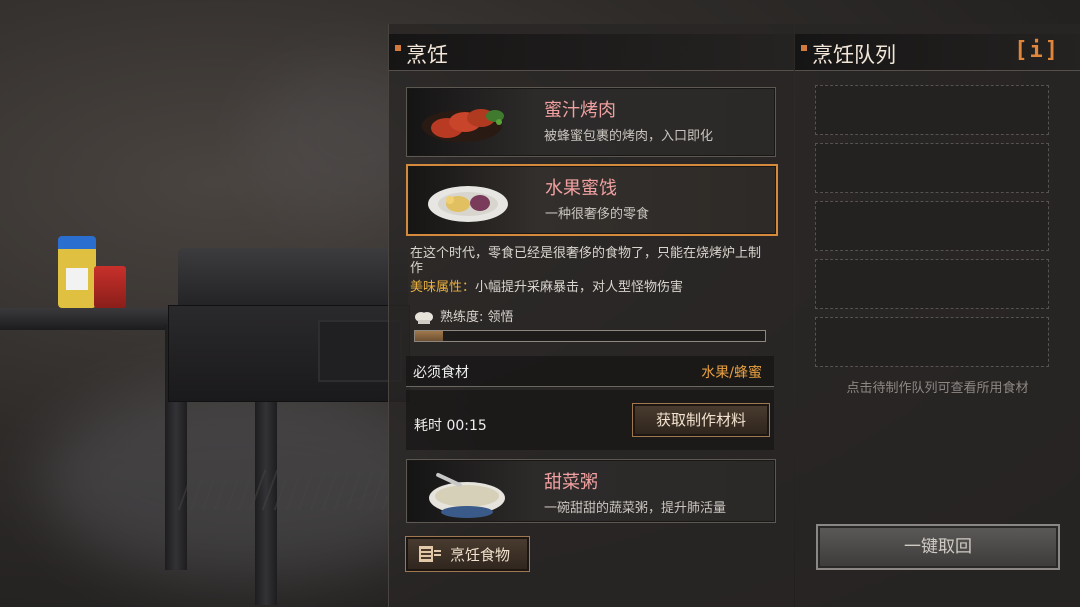 The height and width of the screenshot is (607, 1080). I want to click on cook-food-button: 烹饪食物, so click(467, 554).